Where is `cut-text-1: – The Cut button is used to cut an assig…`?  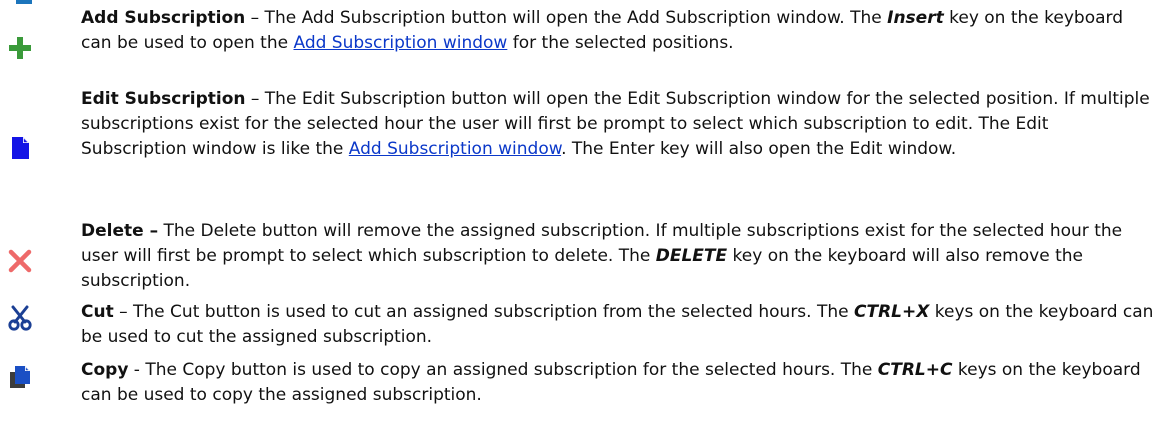
cut-text-1: – The Cut button is used to cut an assig… is located at coordinates (483, 312).